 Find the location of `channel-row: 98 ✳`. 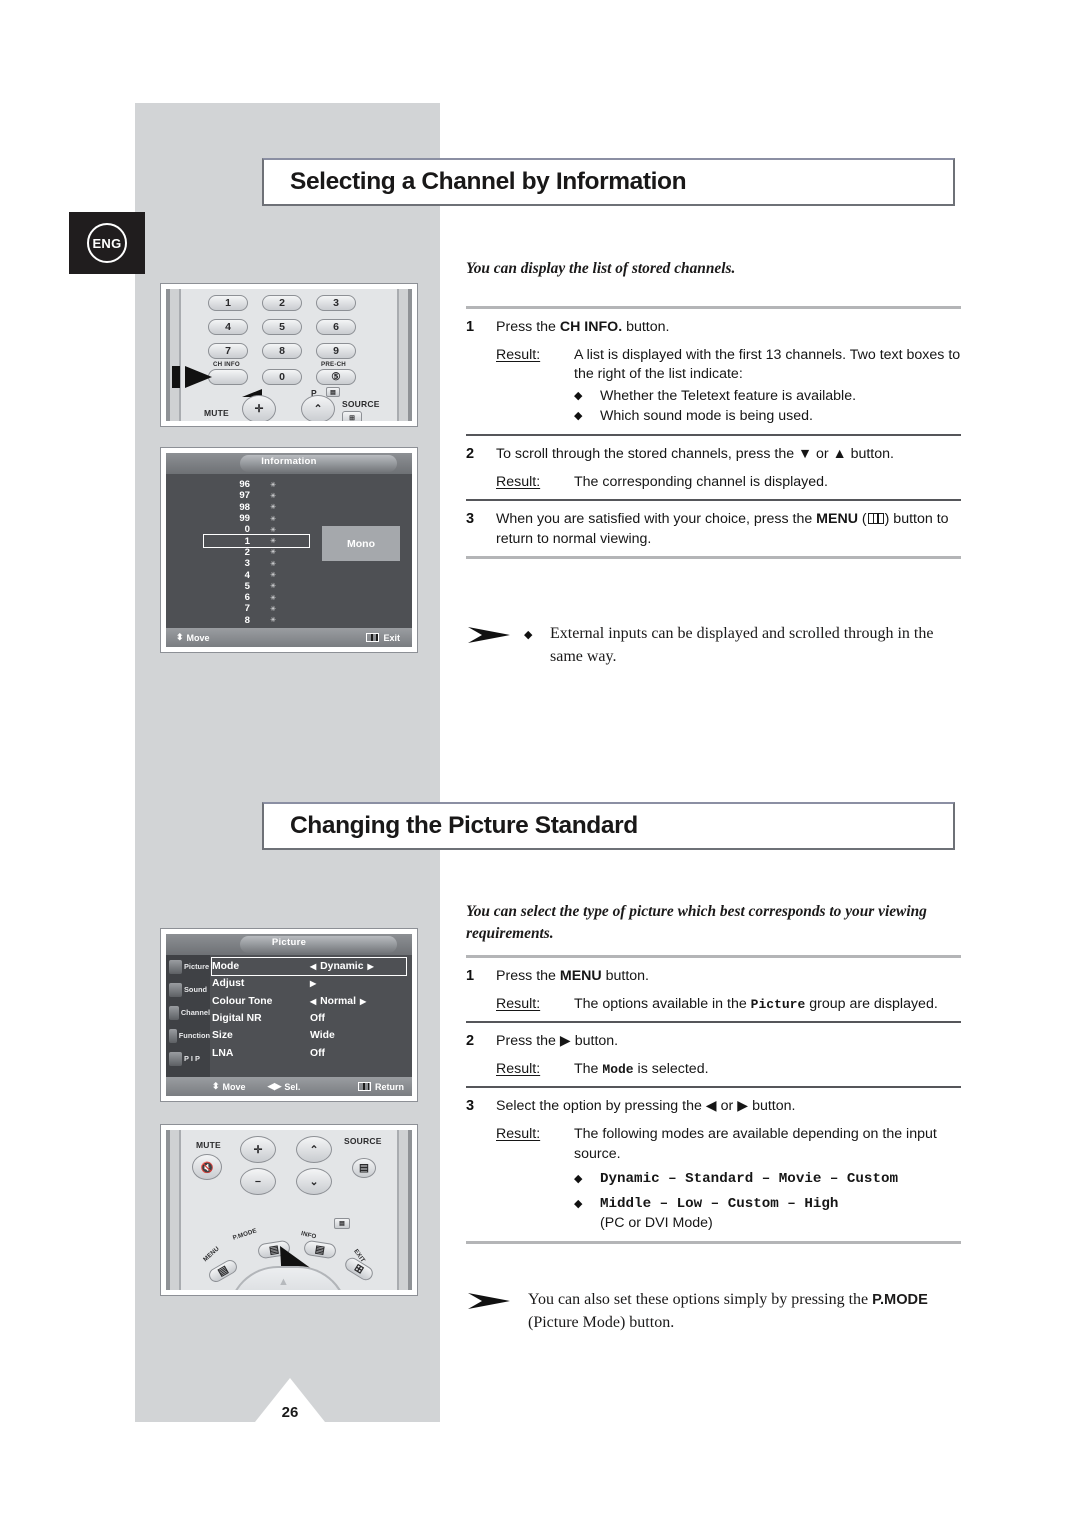

channel-row: 98 ✳ is located at coordinates (256, 507).